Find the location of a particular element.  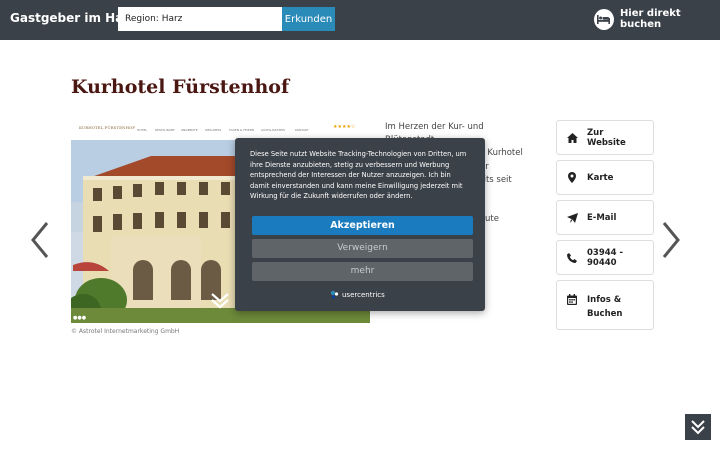

region-search-input is located at coordinates (200, 19).